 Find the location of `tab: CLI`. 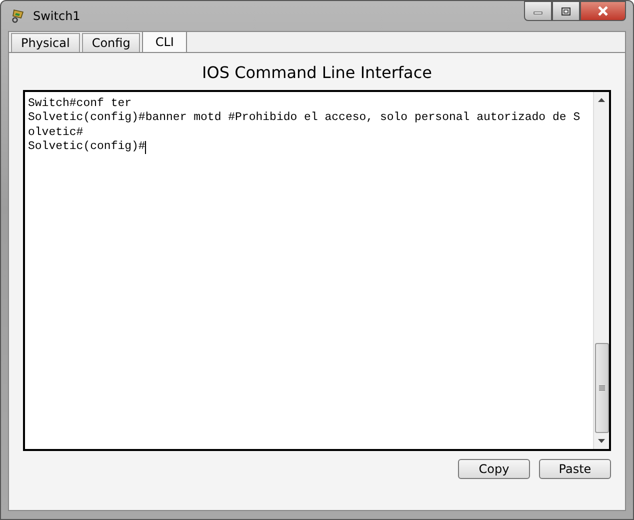

tab: CLI is located at coordinates (164, 41).